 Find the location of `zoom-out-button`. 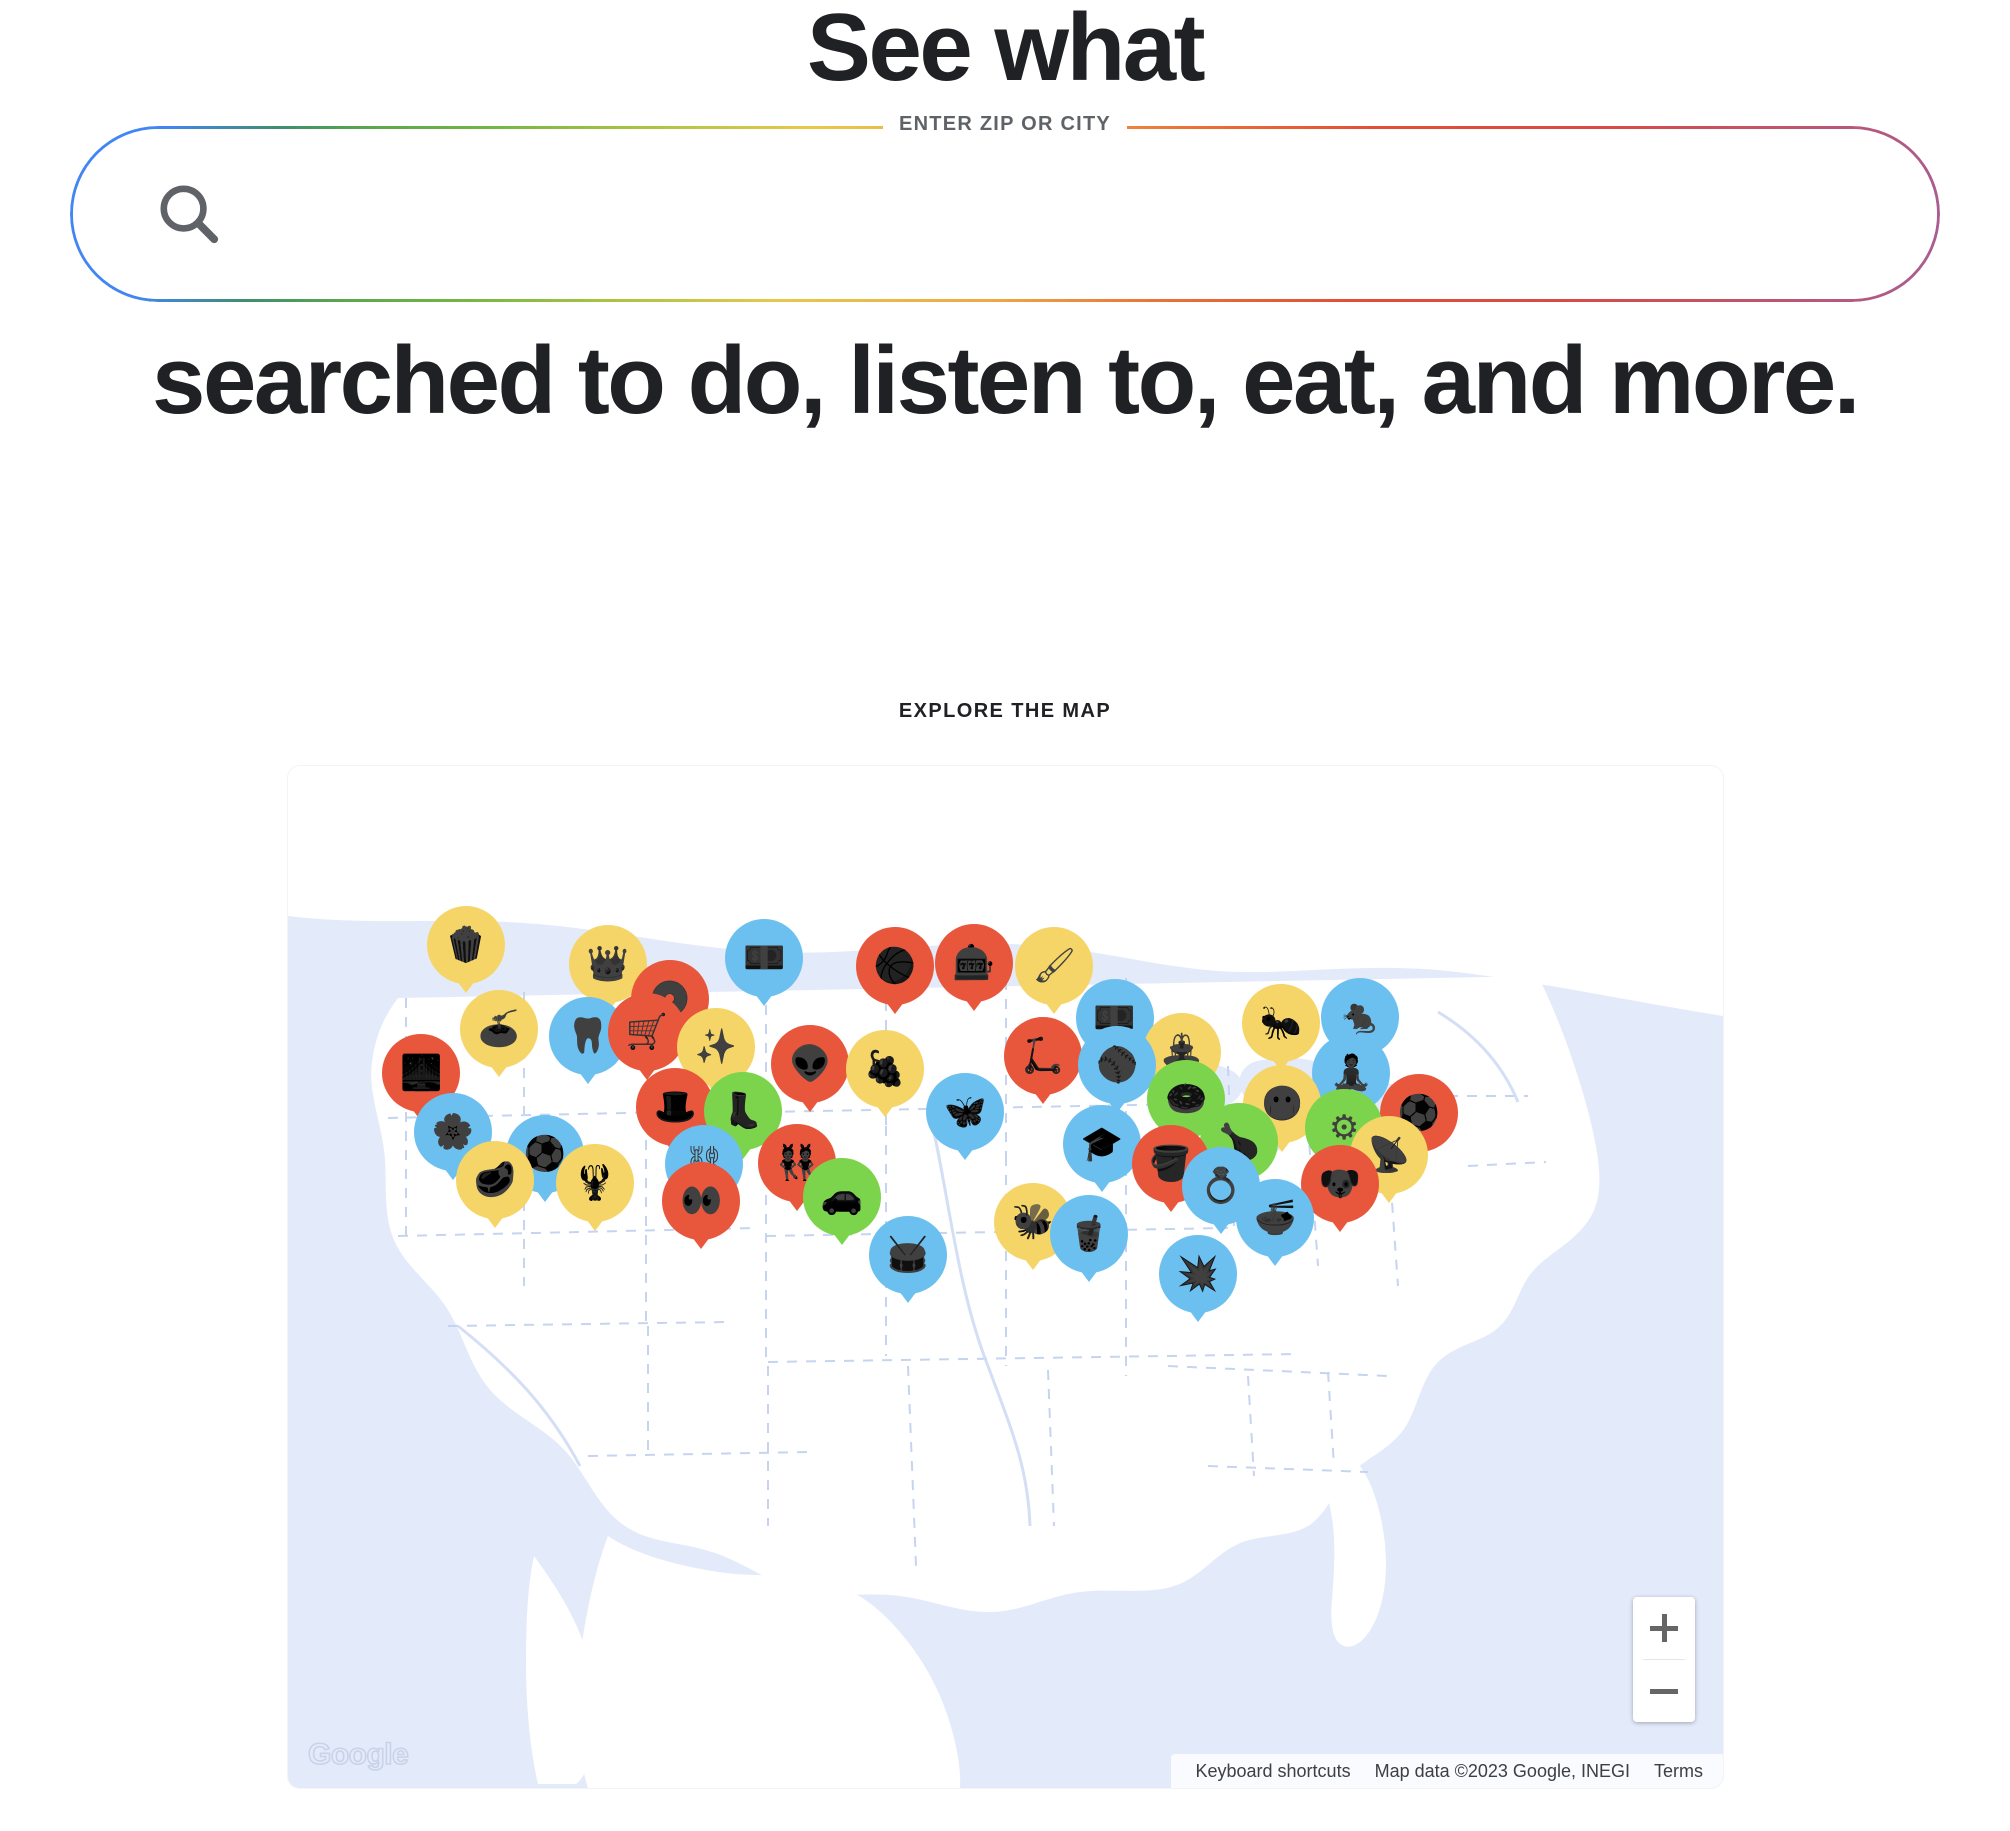

zoom-out-button is located at coordinates (1664, 1691).